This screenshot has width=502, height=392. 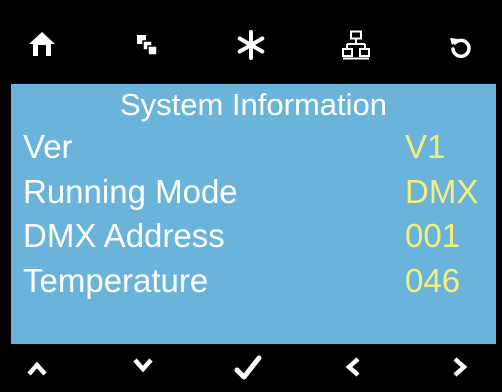 I want to click on info-value: DMX, so click(x=442, y=191).